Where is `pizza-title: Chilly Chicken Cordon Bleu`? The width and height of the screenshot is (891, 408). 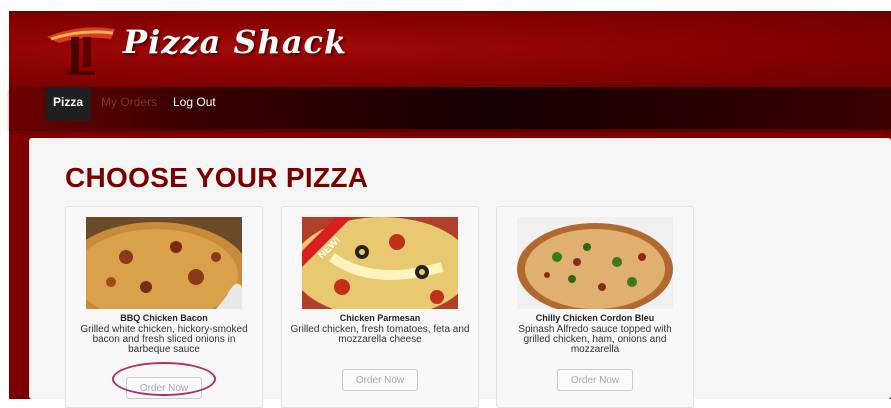 pizza-title: Chilly Chicken Cordon Bleu is located at coordinates (595, 318).